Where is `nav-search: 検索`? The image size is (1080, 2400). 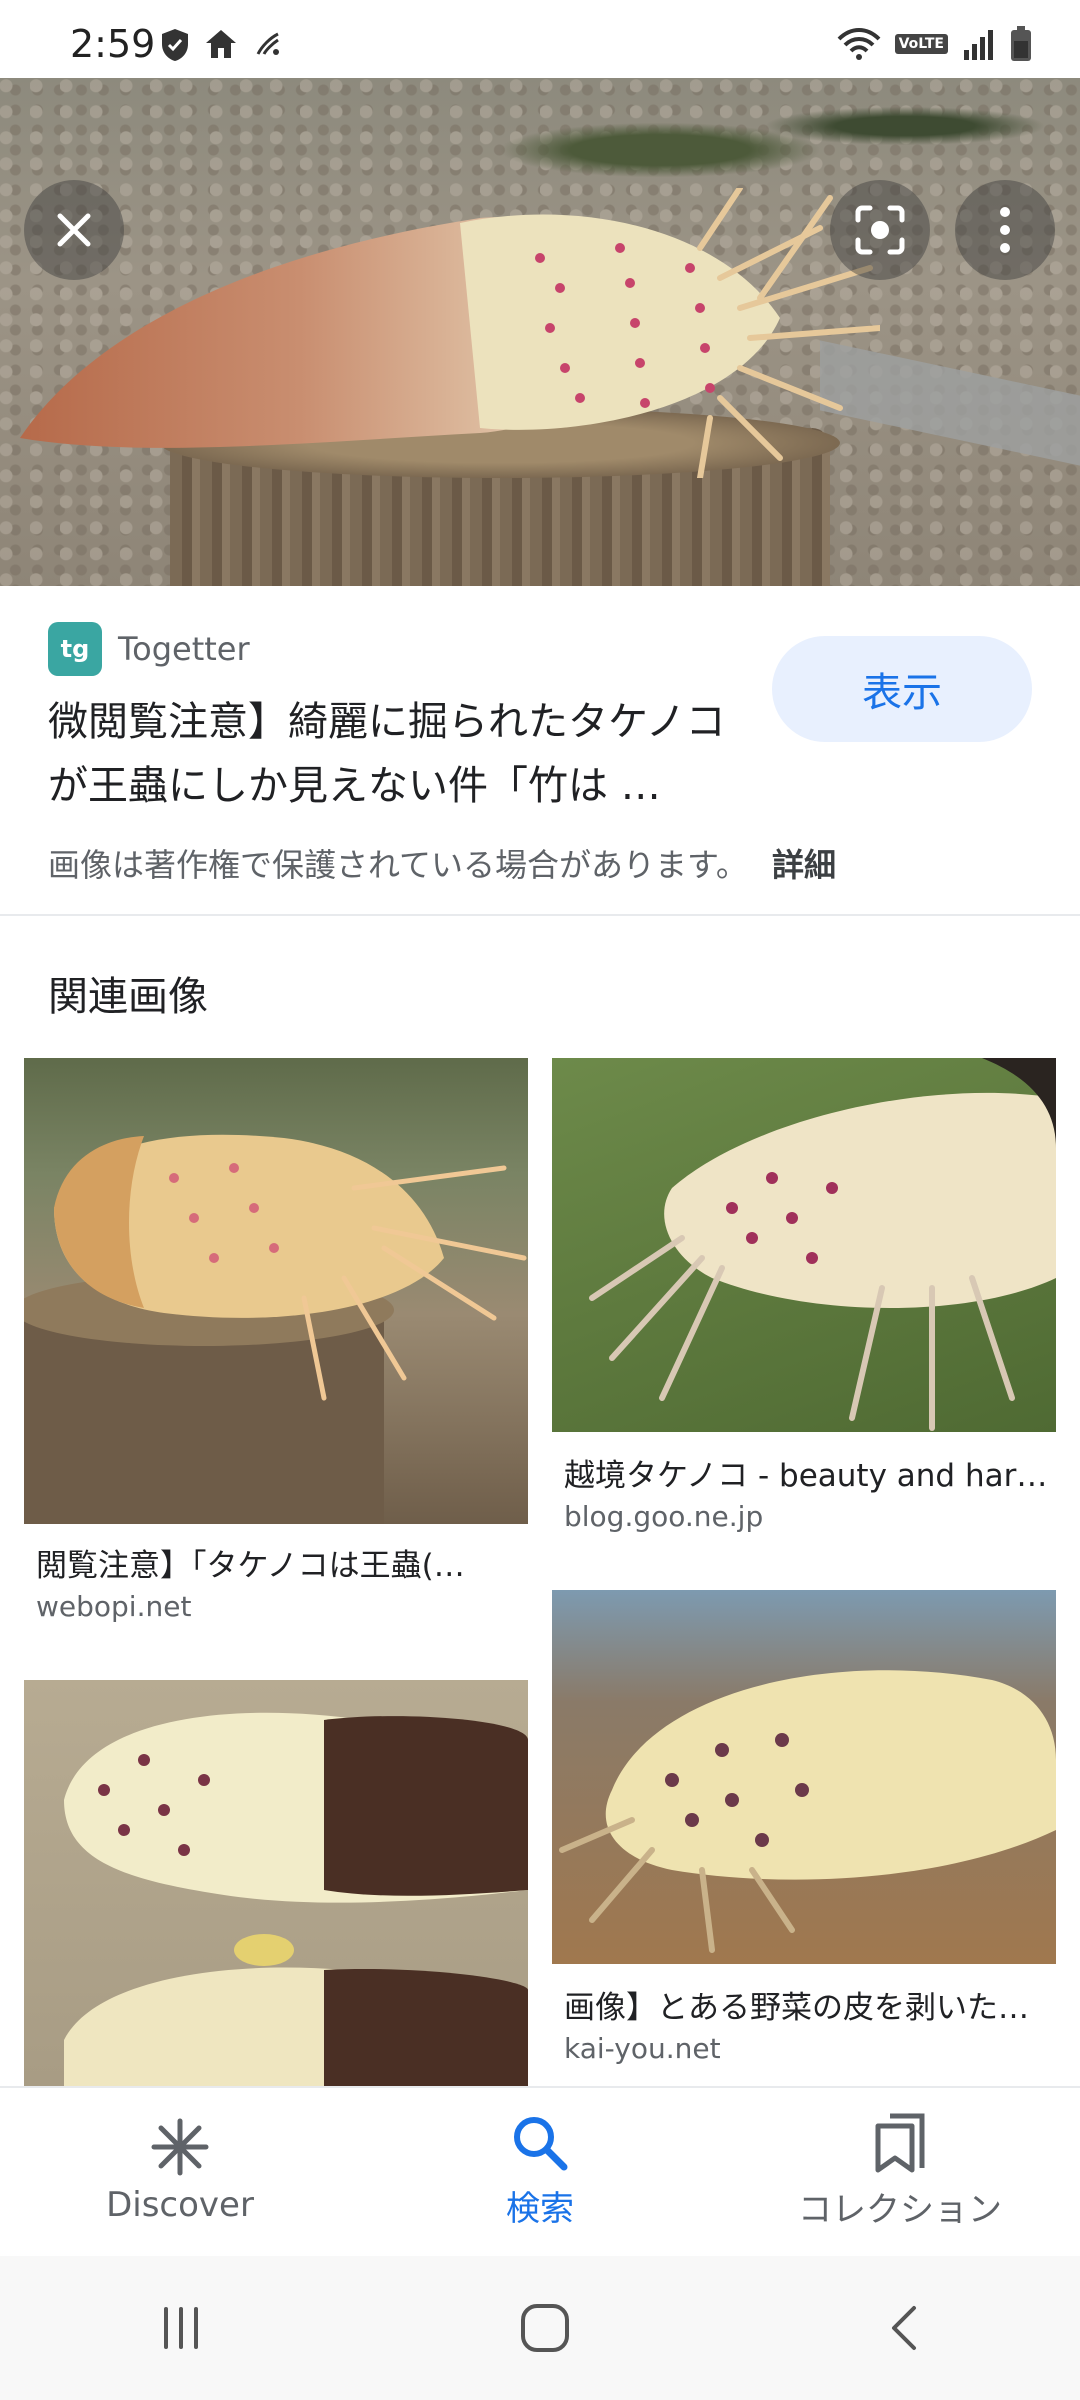 nav-search: 検索 is located at coordinates (540, 2171).